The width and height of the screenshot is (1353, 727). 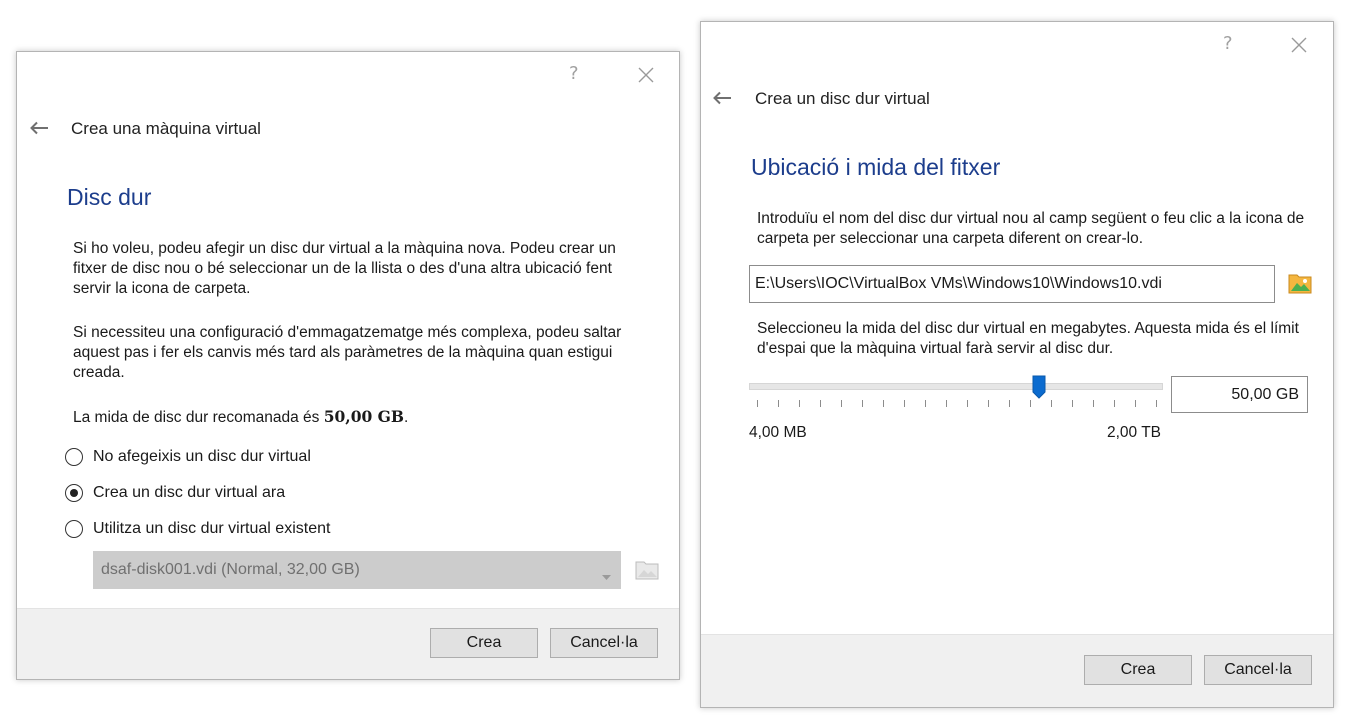 I want to click on radio-label: No afegeixis un disc dur virtual, so click(x=202, y=456).